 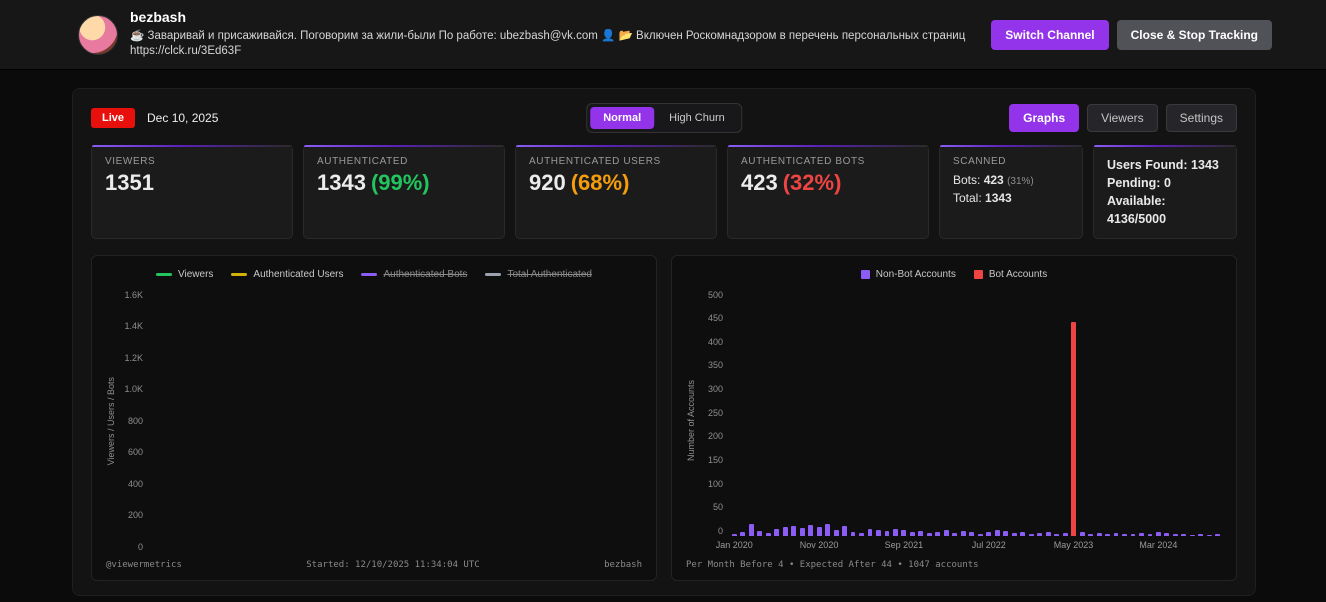 I want to click on y-axis-tick-label: 1.6K, so click(x=133, y=294).